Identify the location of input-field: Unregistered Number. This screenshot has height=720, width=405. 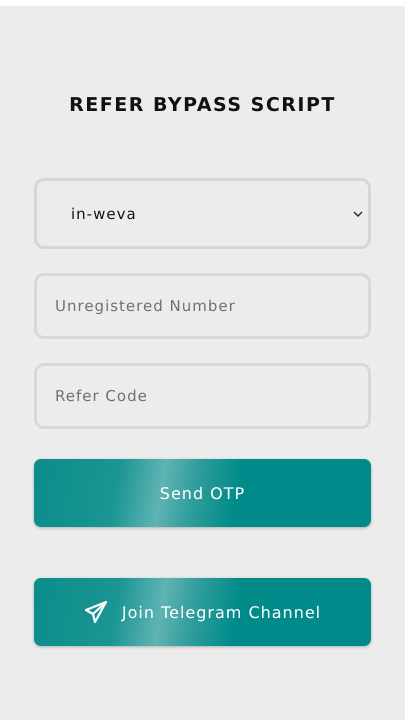
(202, 306).